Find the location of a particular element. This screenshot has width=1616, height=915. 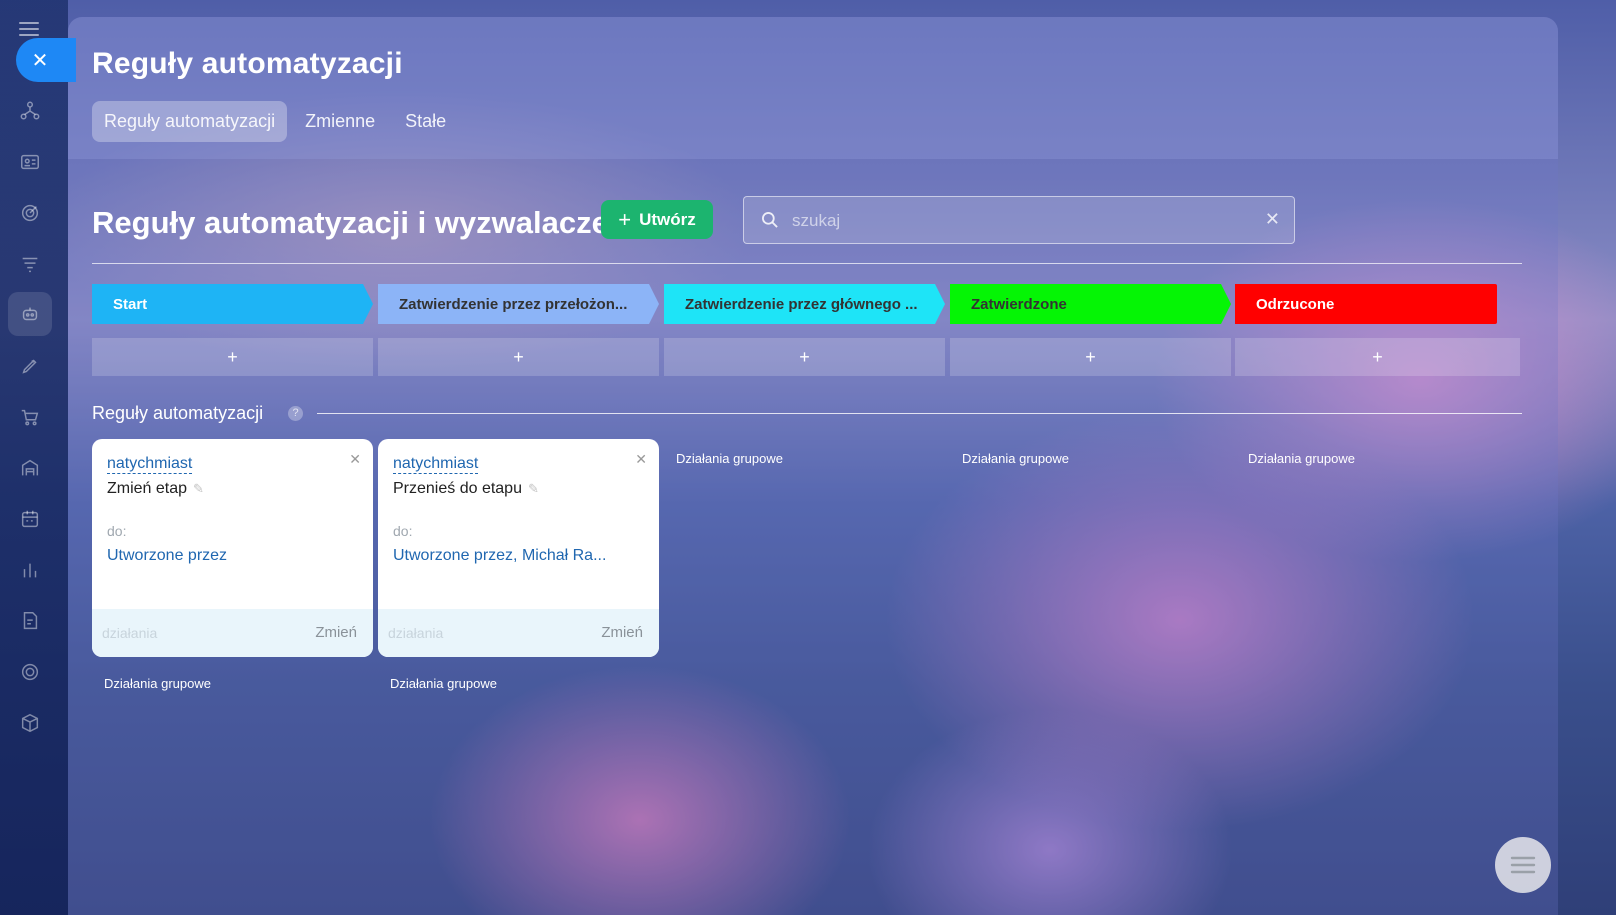

stage-rejected: Odrzucone is located at coordinates (1366, 304).